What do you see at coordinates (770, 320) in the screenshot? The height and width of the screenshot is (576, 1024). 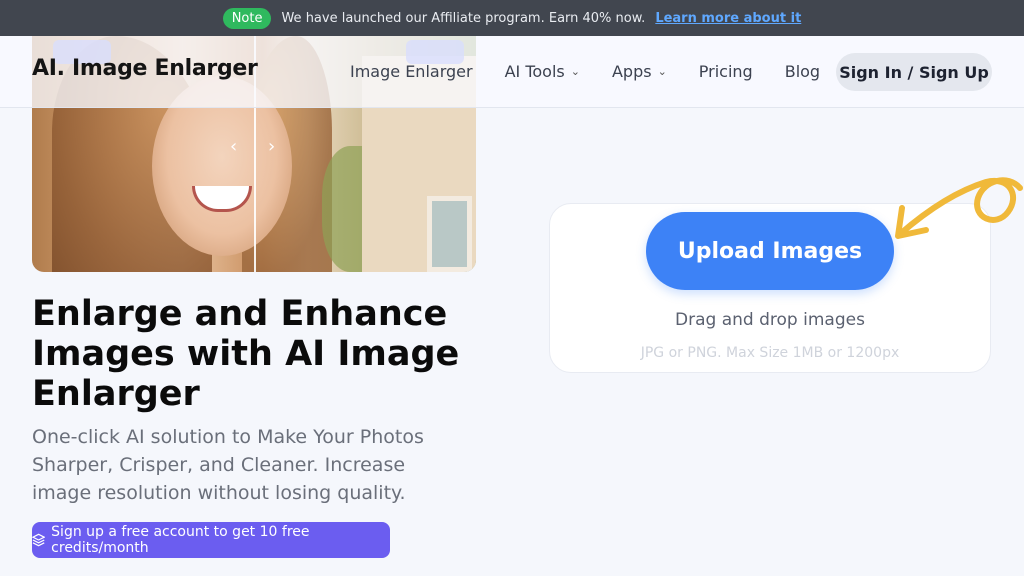 I see `drag-drop-label: Drag and drop images` at bounding box center [770, 320].